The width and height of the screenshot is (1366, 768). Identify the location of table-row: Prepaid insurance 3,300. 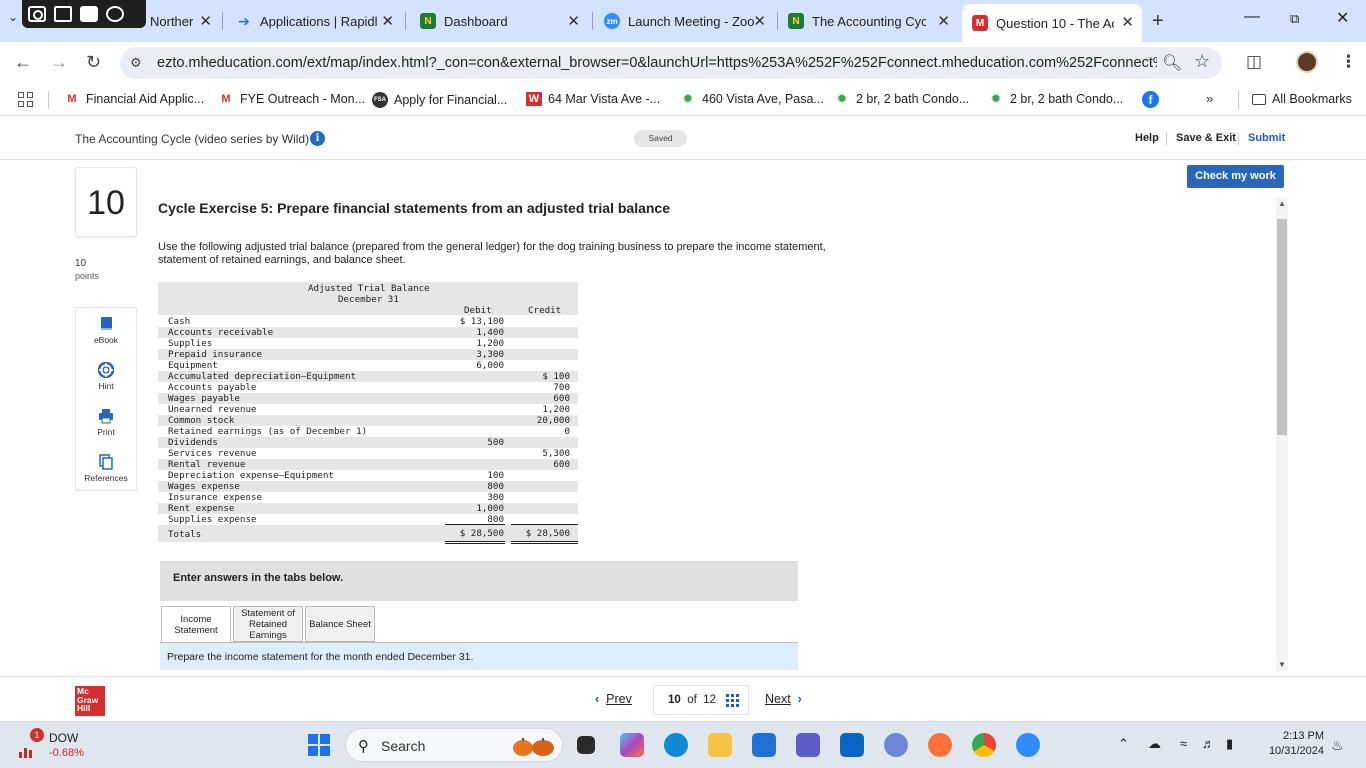
(368, 354).